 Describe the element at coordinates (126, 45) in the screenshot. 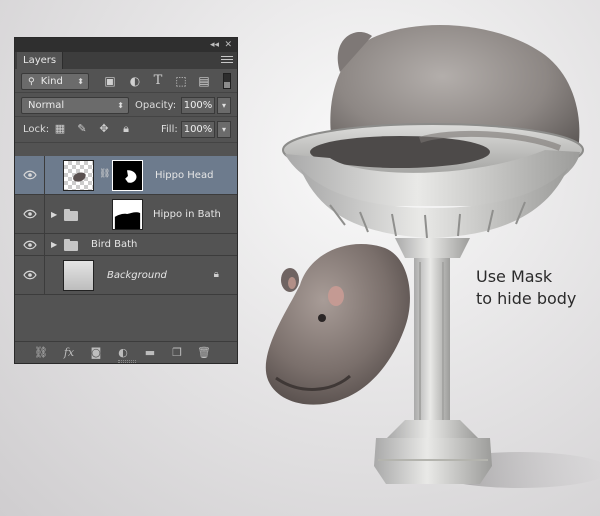

I see `panel-titlebar: ◂◂ ✕` at that location.